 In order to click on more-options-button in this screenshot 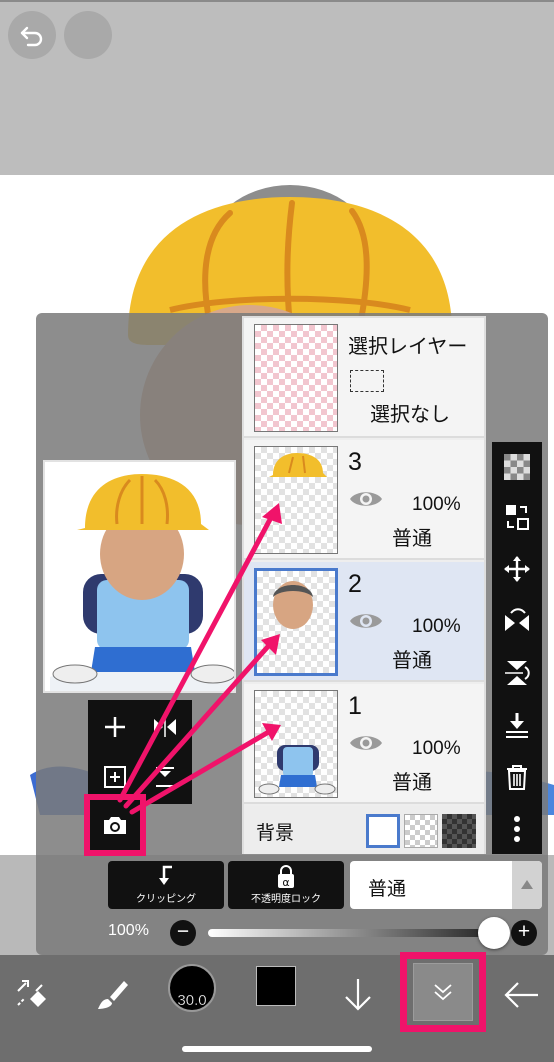, I will do `click(517, 829)`.